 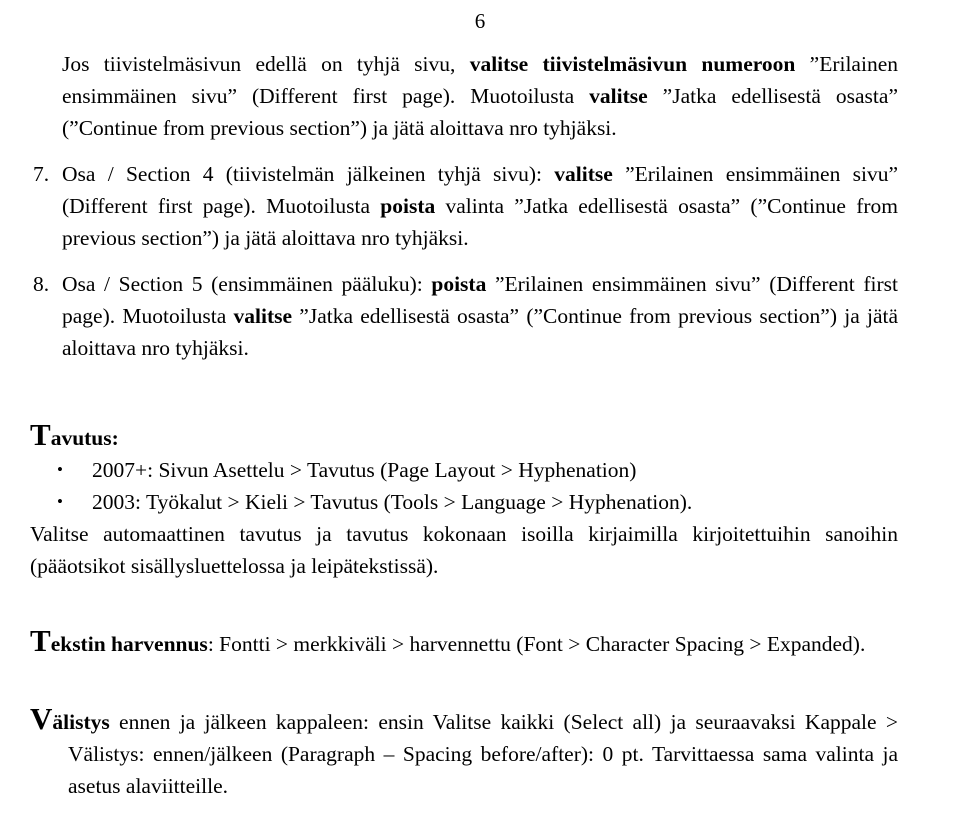 What do you see at coordinates (618, 96) in the screenshot?
I see `emphasis-valitse: valitse` at bounding box center [618, 96].